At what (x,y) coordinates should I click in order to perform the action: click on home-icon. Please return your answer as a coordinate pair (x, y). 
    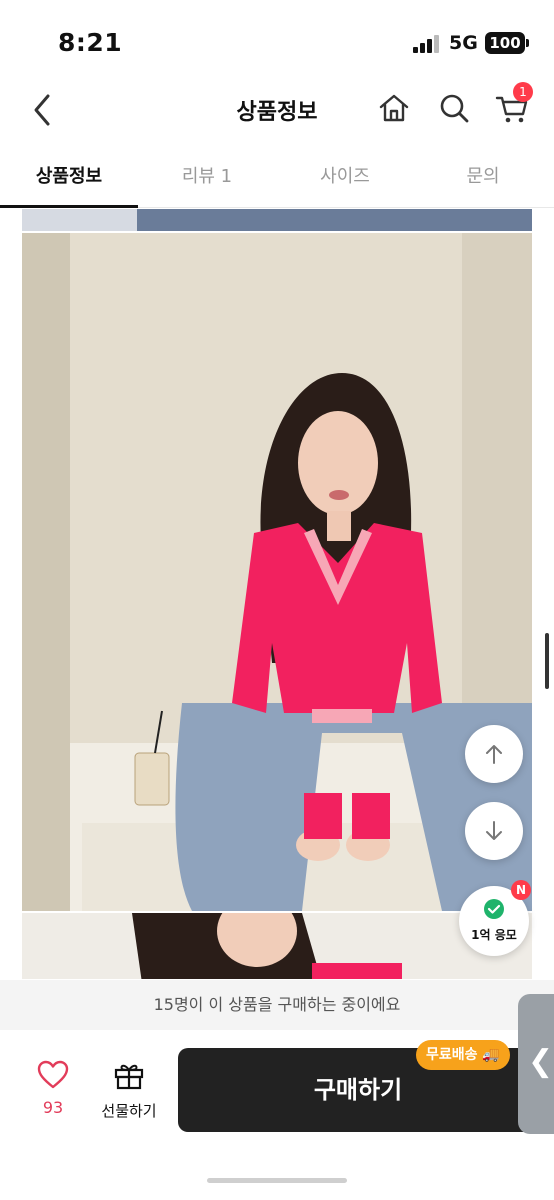
    Looking at the image, I should click on (394, 108).